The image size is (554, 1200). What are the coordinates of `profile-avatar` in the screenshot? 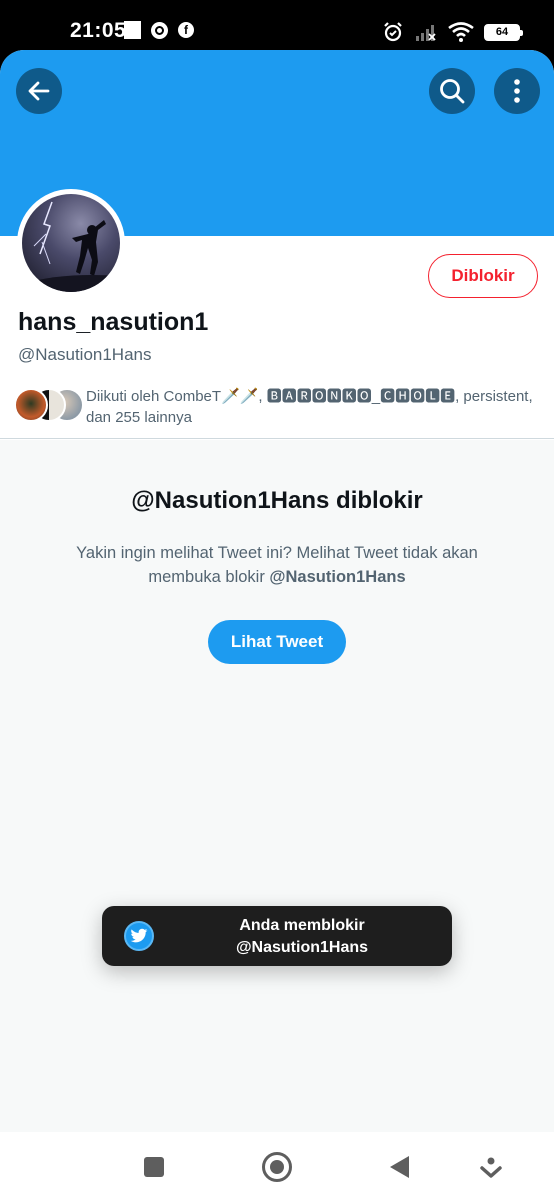 It's located at (71, 243).